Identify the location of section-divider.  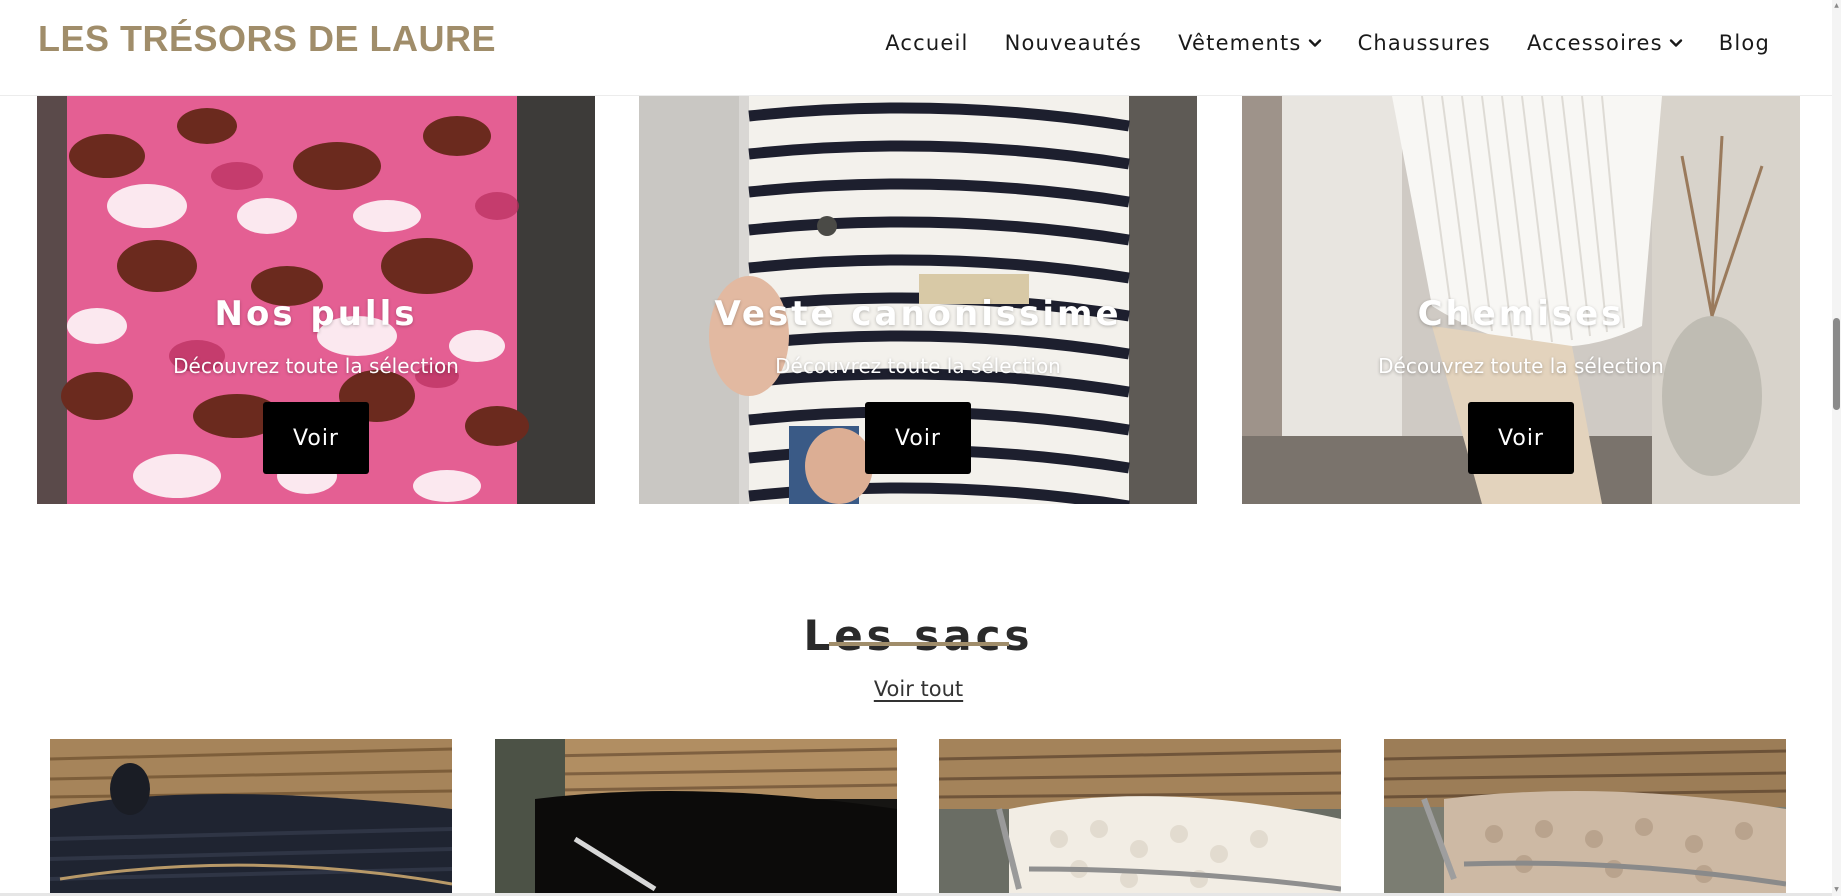
(919, 644).